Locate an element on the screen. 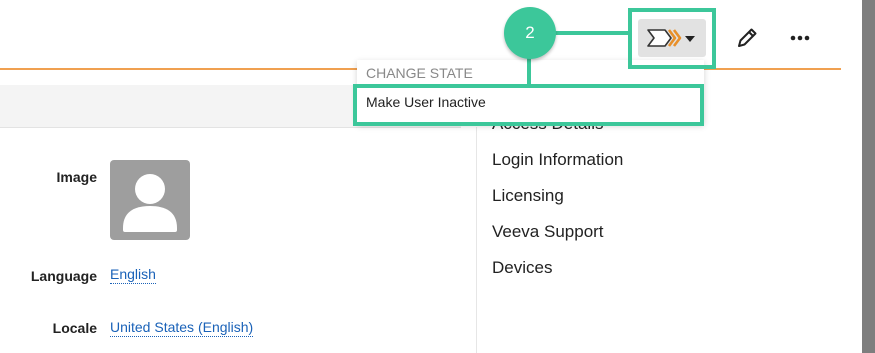 The image size is (875, 353). user-silhouette-icon is located at coordinates (150, 203).